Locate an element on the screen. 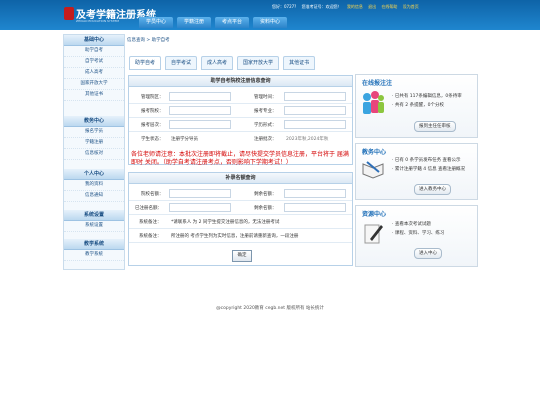 The image size is (540, 405). sidebar-group-settings: 系统设置 系统设置 is located at coordinates (94, 221).